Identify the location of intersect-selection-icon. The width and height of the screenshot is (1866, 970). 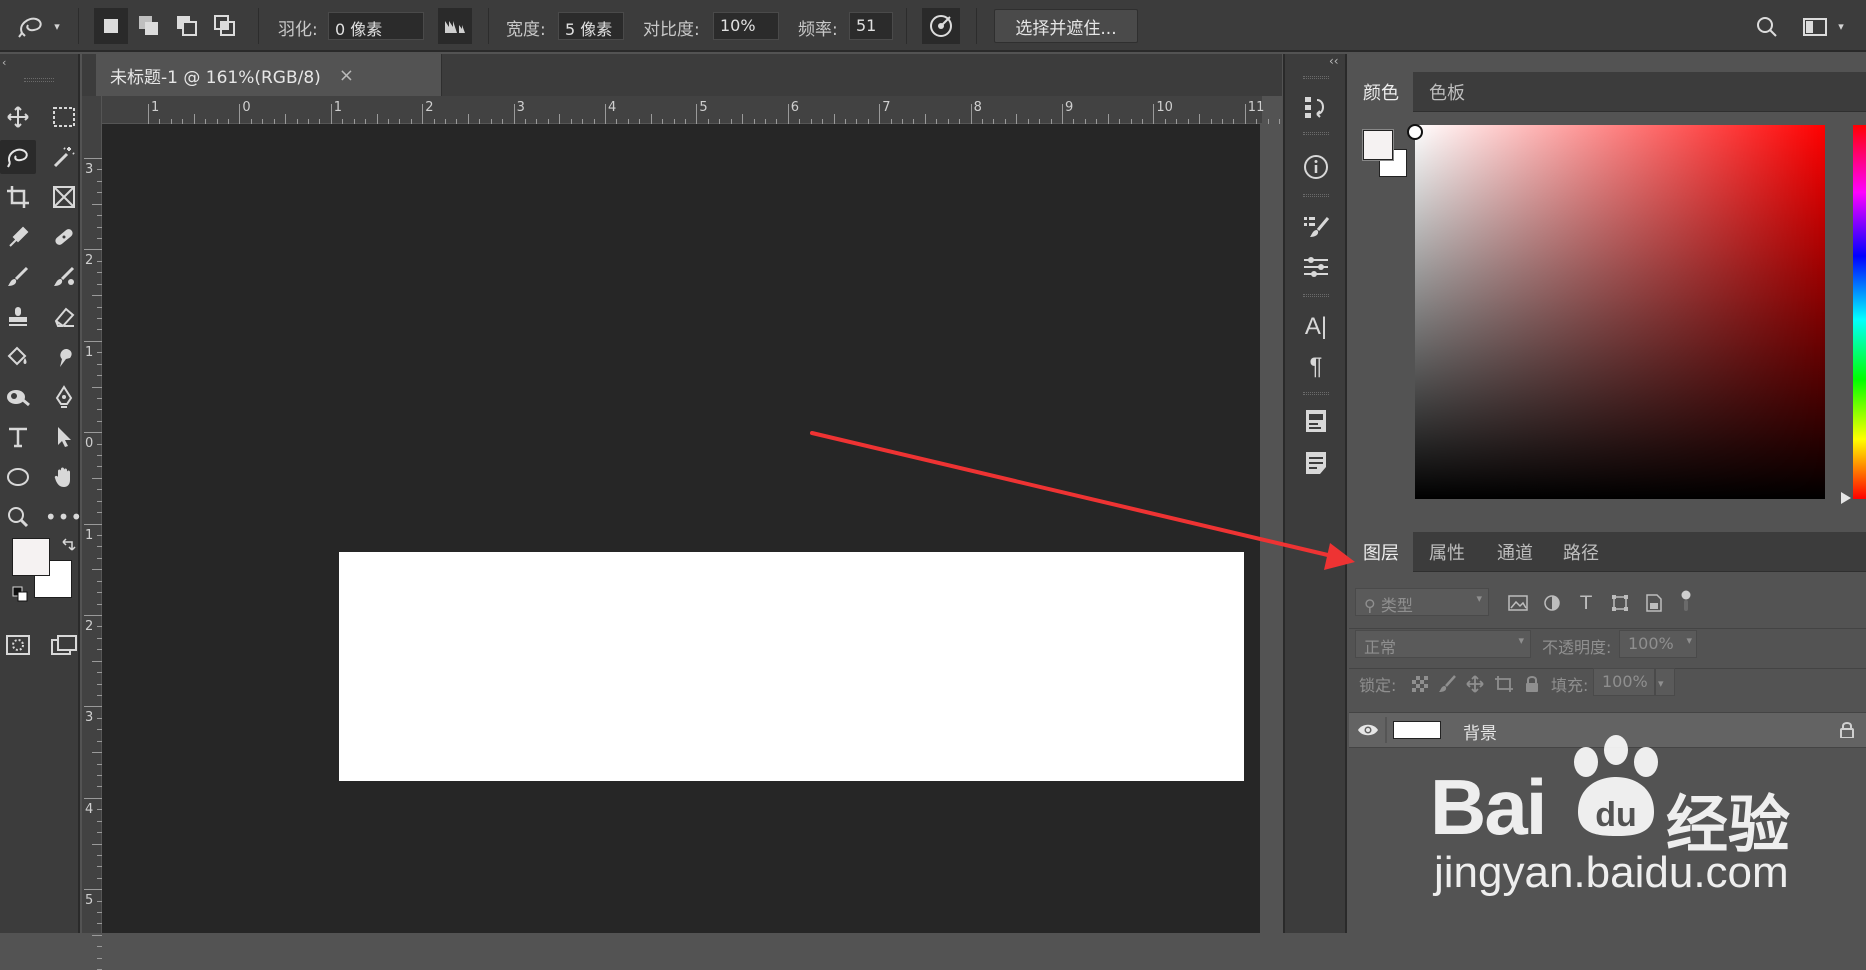
(225, 26).